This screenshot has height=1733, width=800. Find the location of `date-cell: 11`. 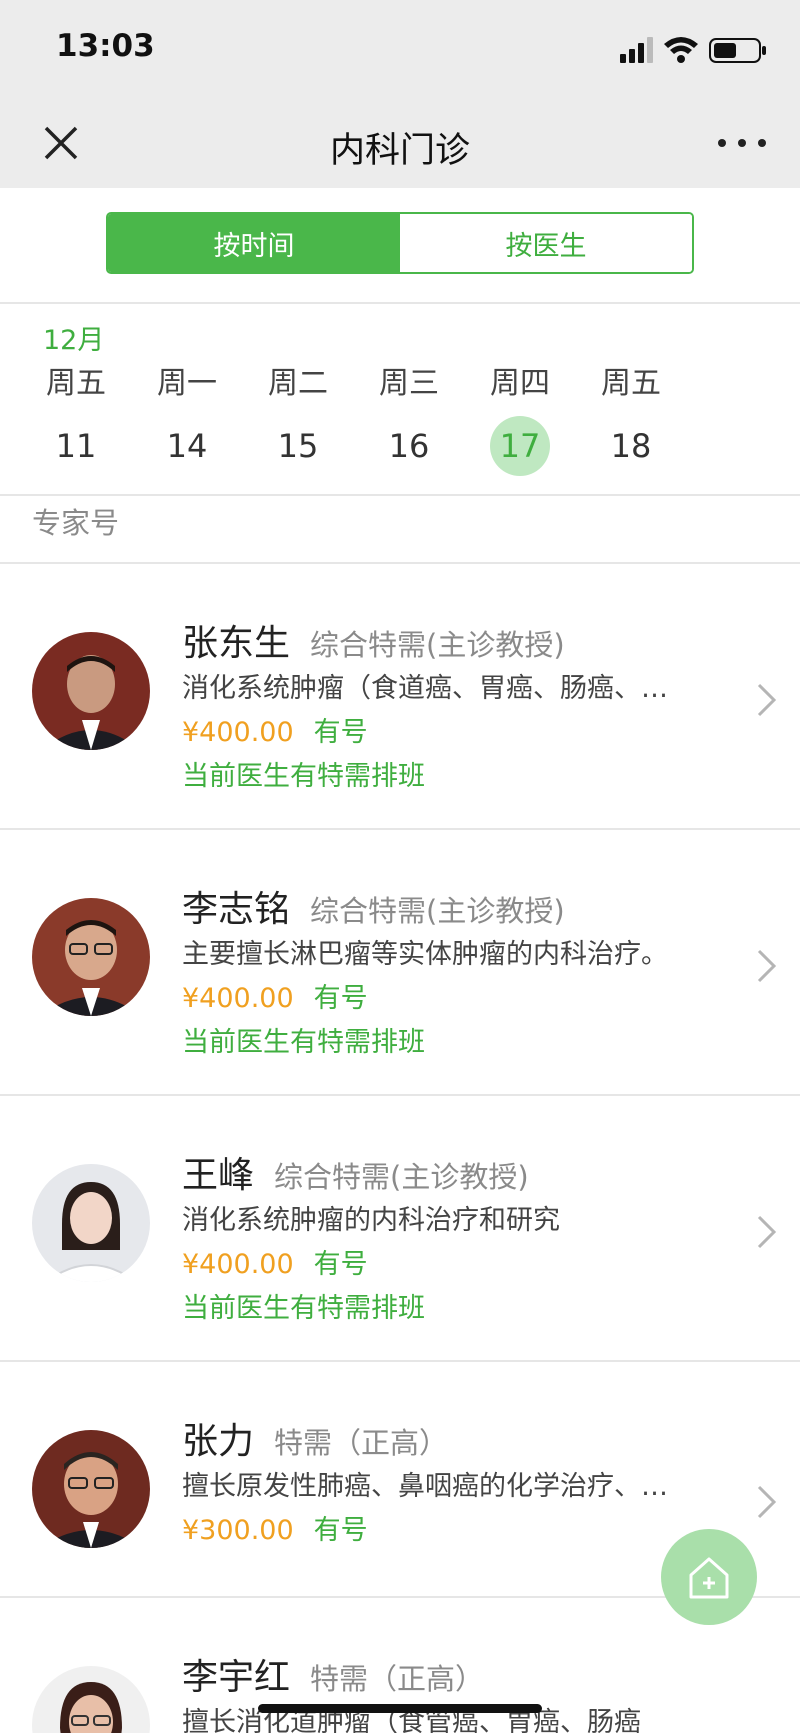

date-cell: 11 is located at coordinates (76, 446).